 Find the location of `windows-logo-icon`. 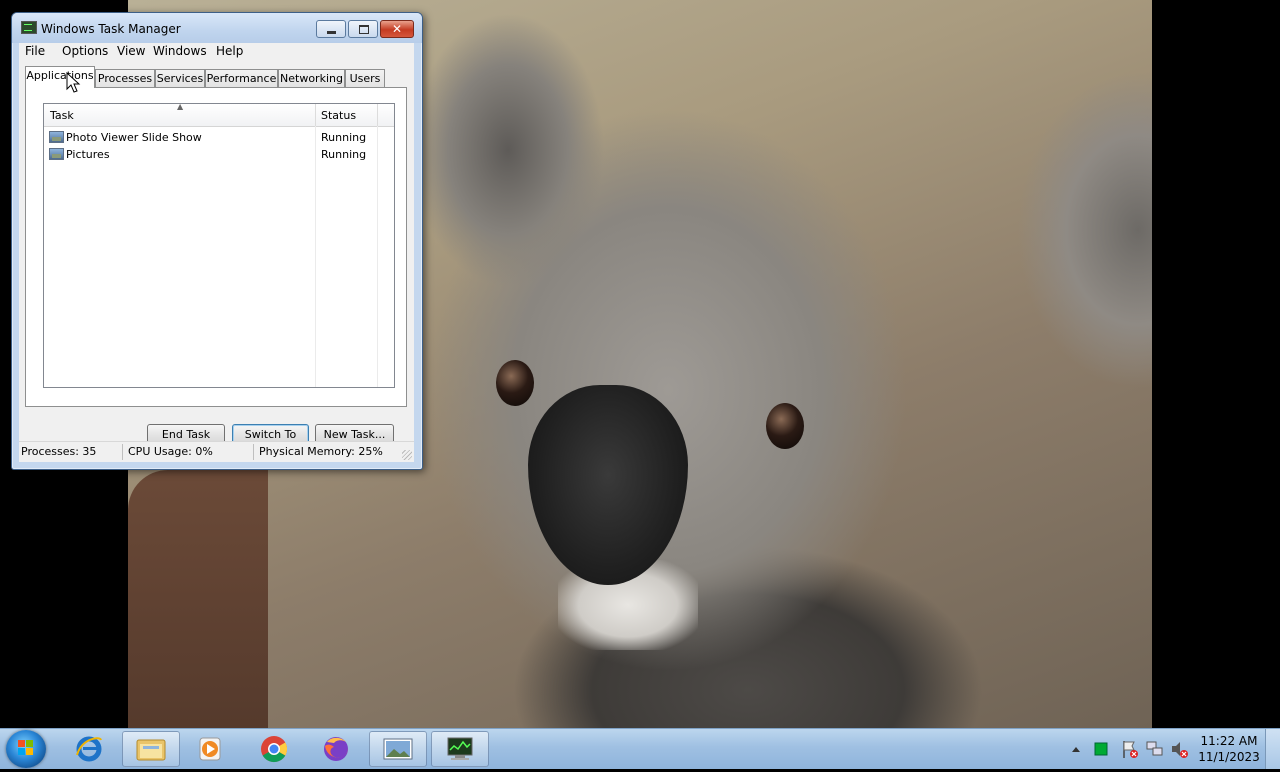

windows-logo-icon is located at coordinates (26, 748).